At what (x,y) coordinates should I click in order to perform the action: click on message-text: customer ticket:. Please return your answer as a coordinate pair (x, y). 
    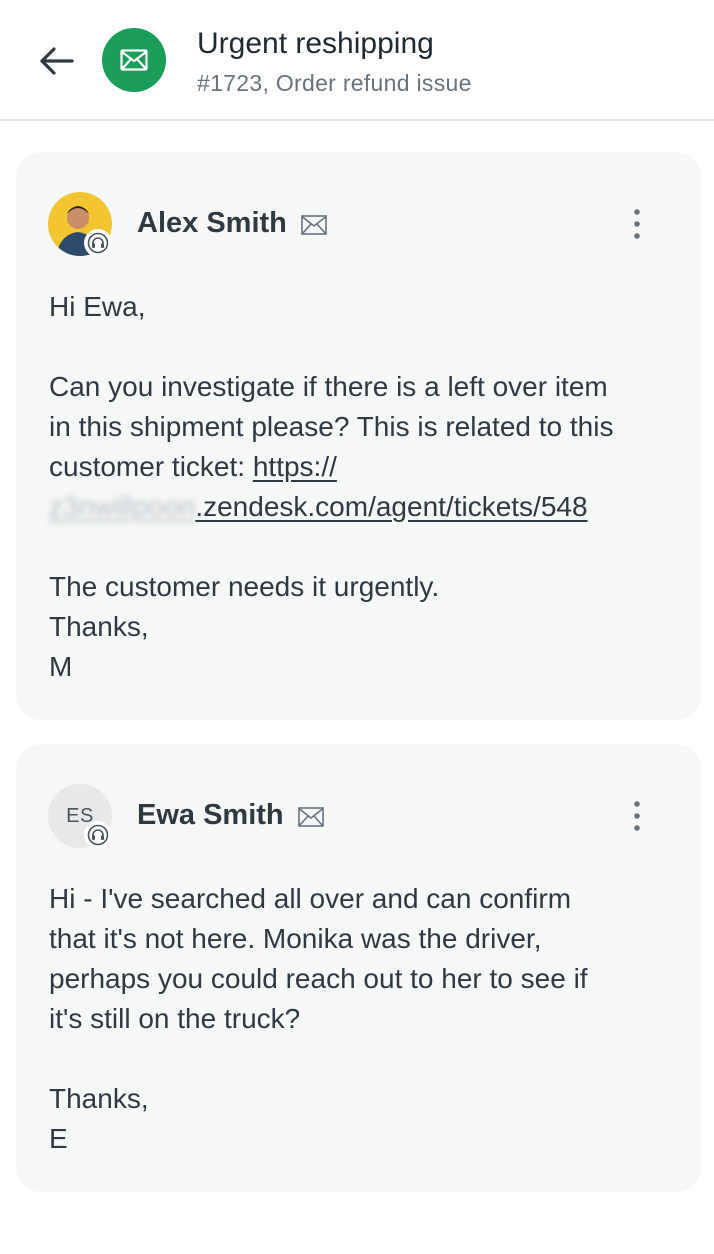
    Looking at the image, I should click on (151, 466).